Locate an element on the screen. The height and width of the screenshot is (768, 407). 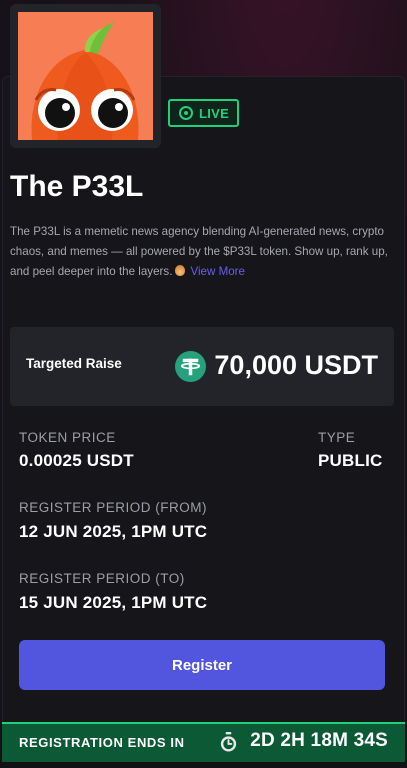
targeted-raise-label: Targeted Raise is located at coordinates (74, 363).